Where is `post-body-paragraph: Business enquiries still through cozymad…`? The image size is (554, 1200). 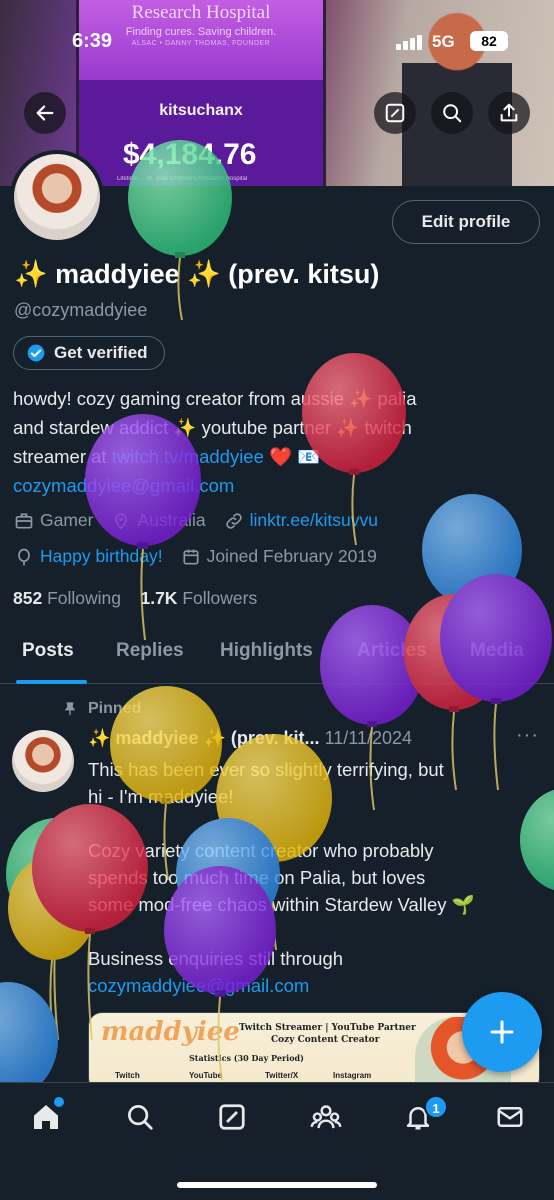
post-body-paragraph: Business enquiries still through cozymad… is located at coordinates (313, 972).